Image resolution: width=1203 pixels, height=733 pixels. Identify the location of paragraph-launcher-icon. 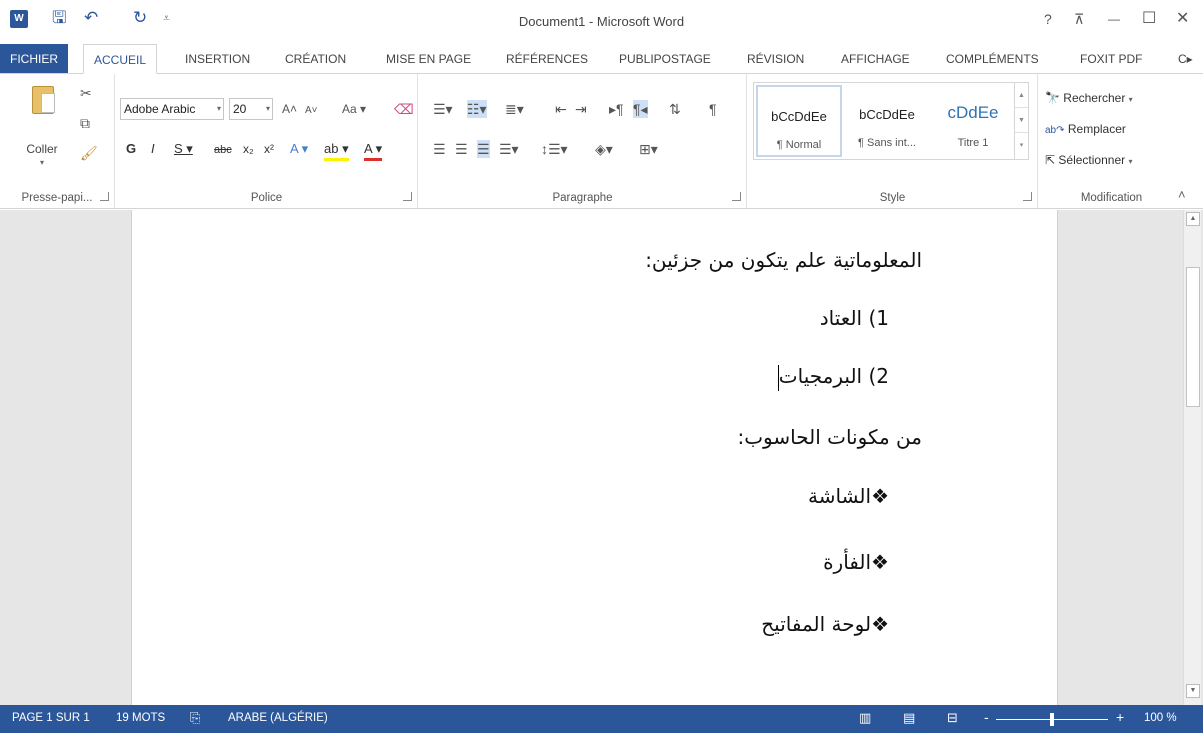
(736, 196).